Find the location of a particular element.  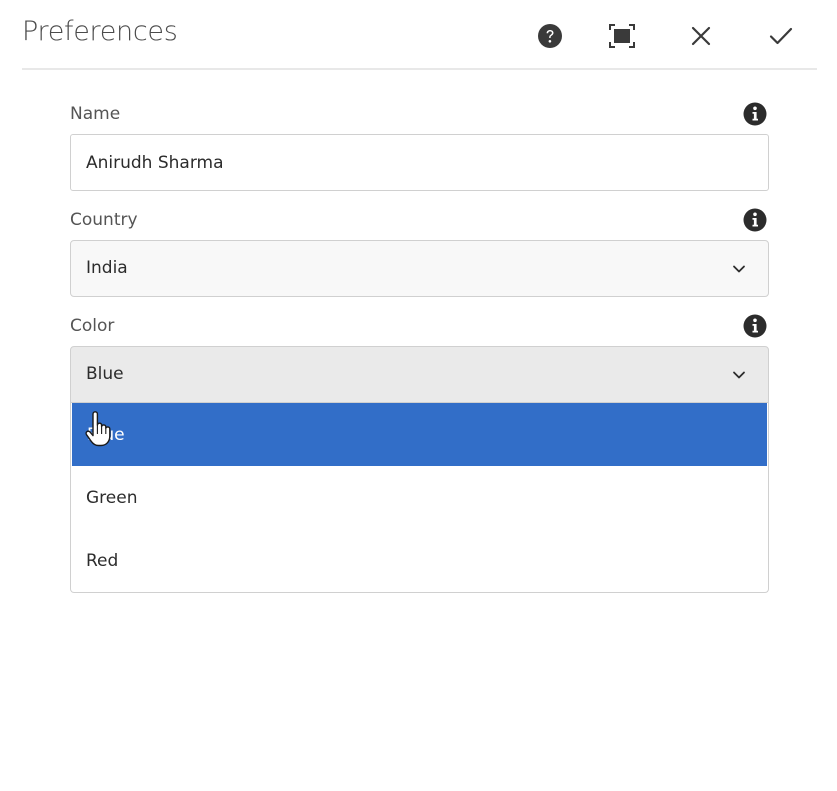

country-select-value: India is located at coordinates (107, 268).